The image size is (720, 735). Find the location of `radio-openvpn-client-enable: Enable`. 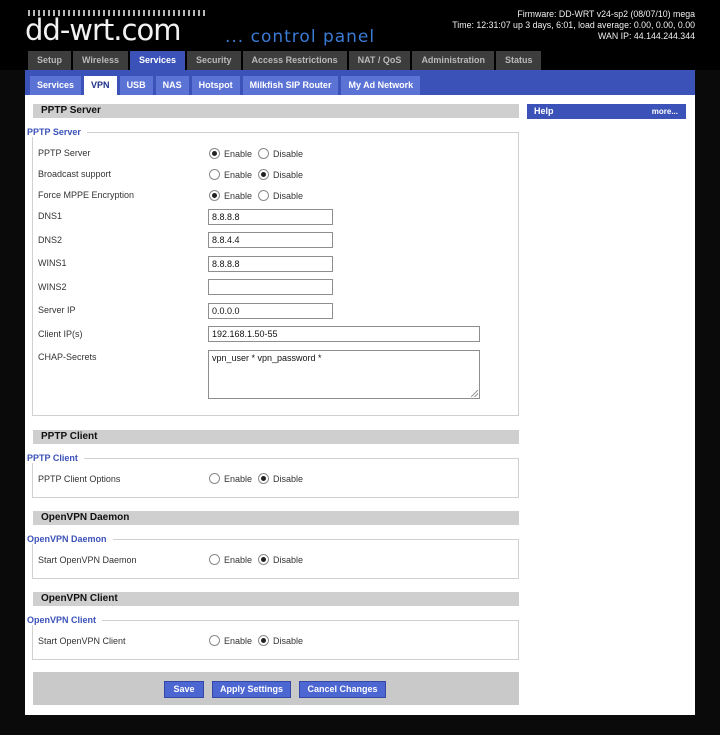

radio-openvpn-client-enable: Enable is located at coordinates (230, 640).